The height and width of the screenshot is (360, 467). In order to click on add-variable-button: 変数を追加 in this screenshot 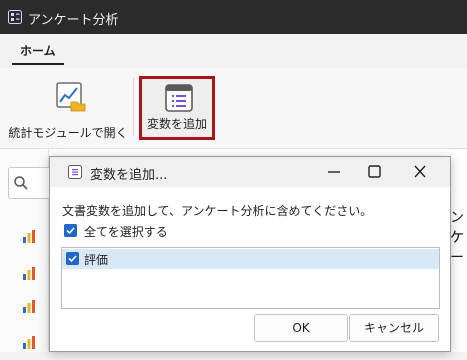, I will do `click(177, 108)`.